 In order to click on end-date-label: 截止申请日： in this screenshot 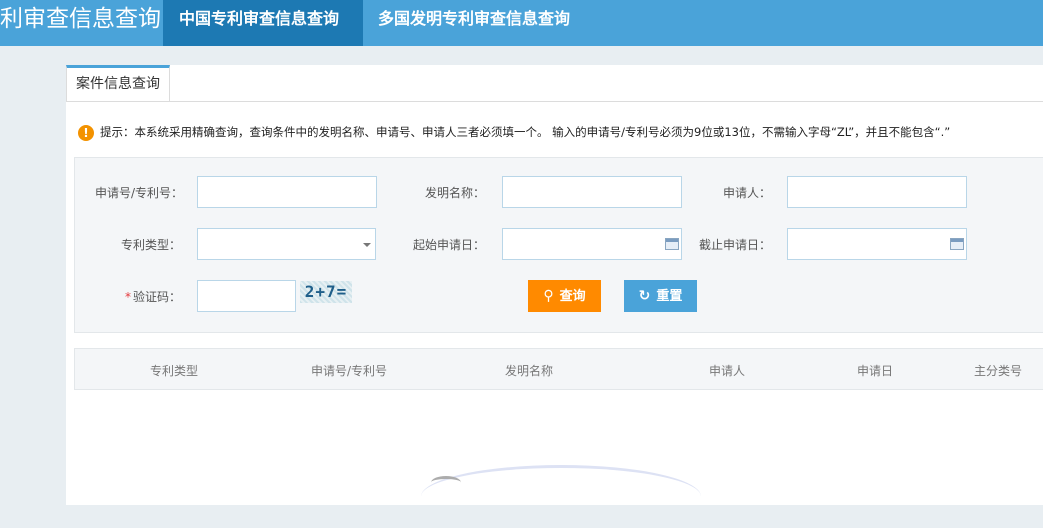, I will do `click(734, 245)`.